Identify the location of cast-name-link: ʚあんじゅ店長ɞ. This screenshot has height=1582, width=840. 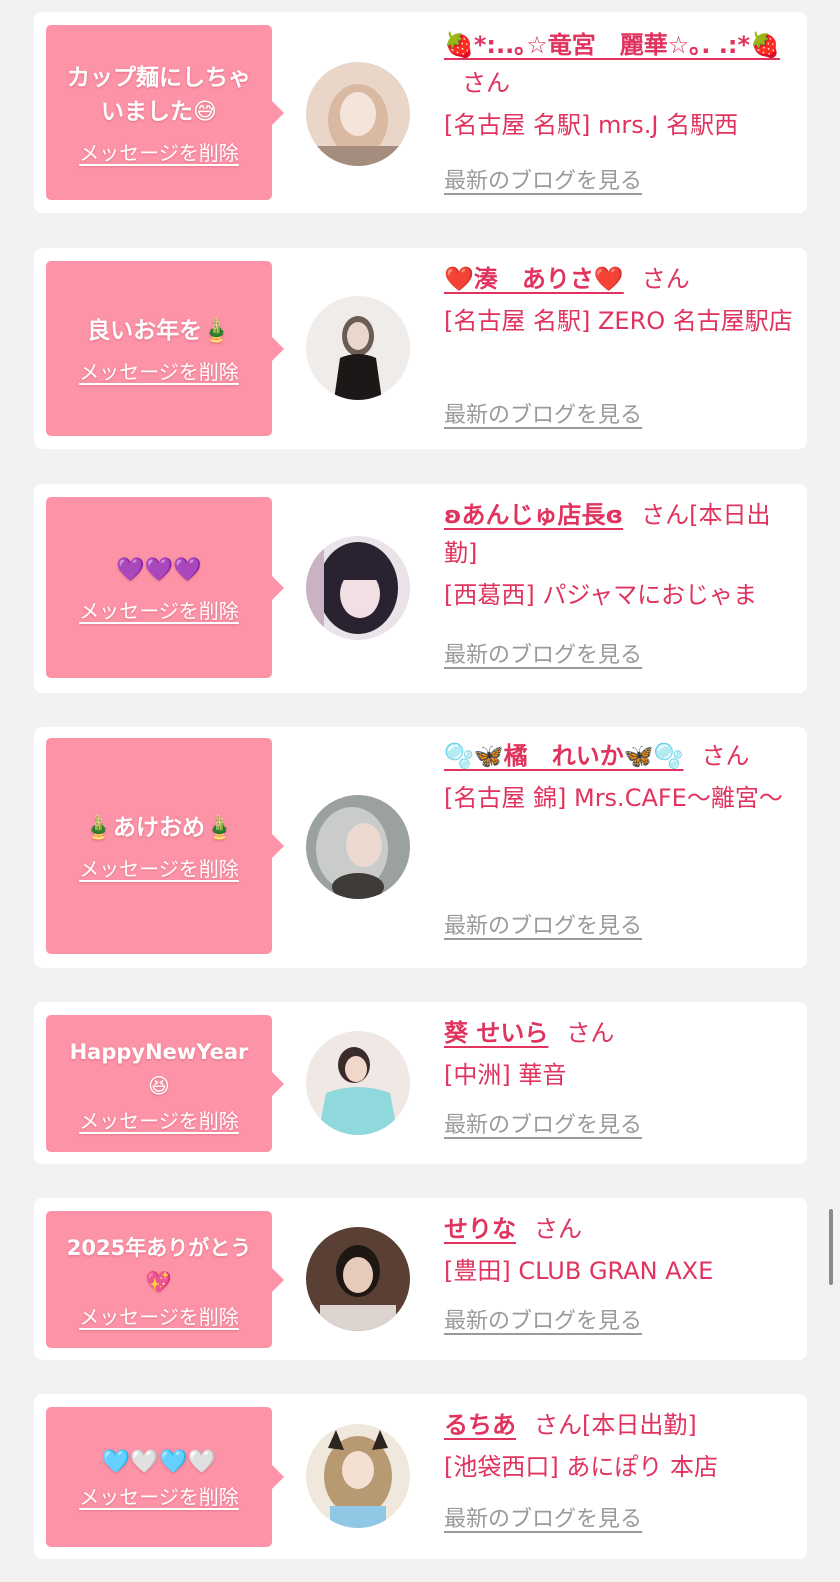
(533, 515).